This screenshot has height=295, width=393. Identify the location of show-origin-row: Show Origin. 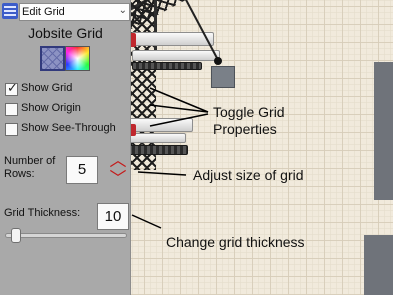
(50, 109).